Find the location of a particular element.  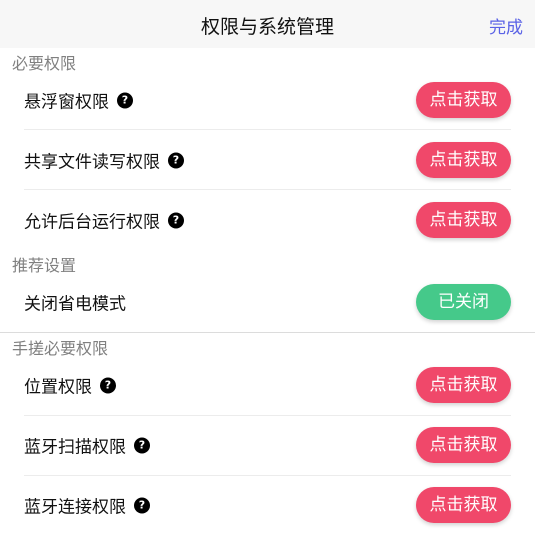

done-button: 完成 is located at coordinates (506, 25).